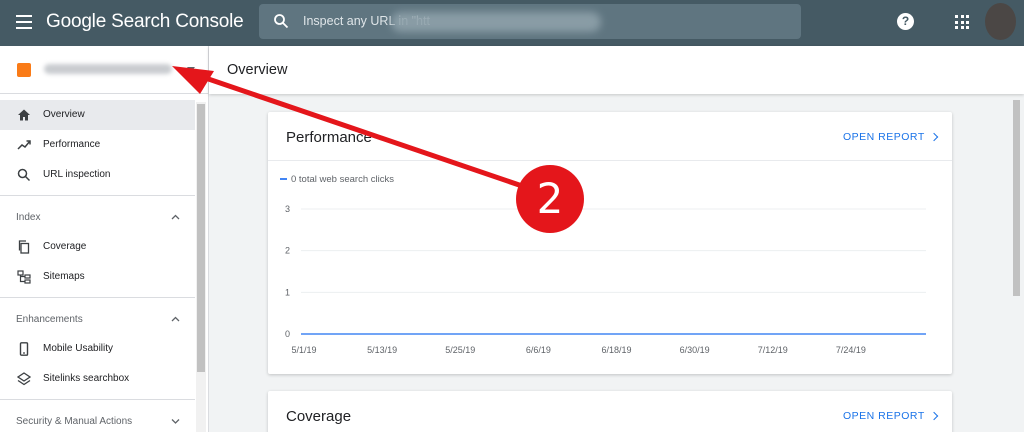 This screenshot has height=432, width=1024. What do you see at coordinates (962, 22) in the screenshot?
I see `apps-grid-icon` at bounding box center [962, 22].